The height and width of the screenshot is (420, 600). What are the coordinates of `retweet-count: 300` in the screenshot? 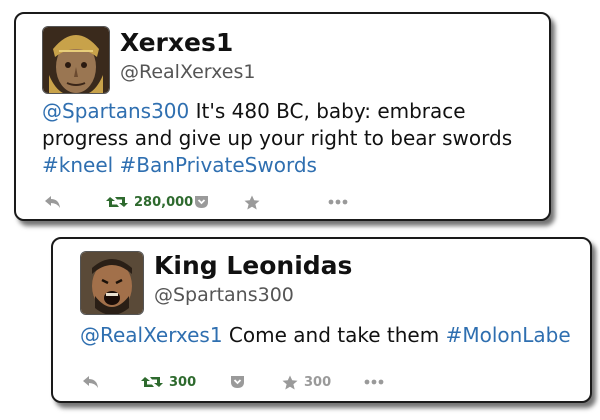 It's located at (183, 382).